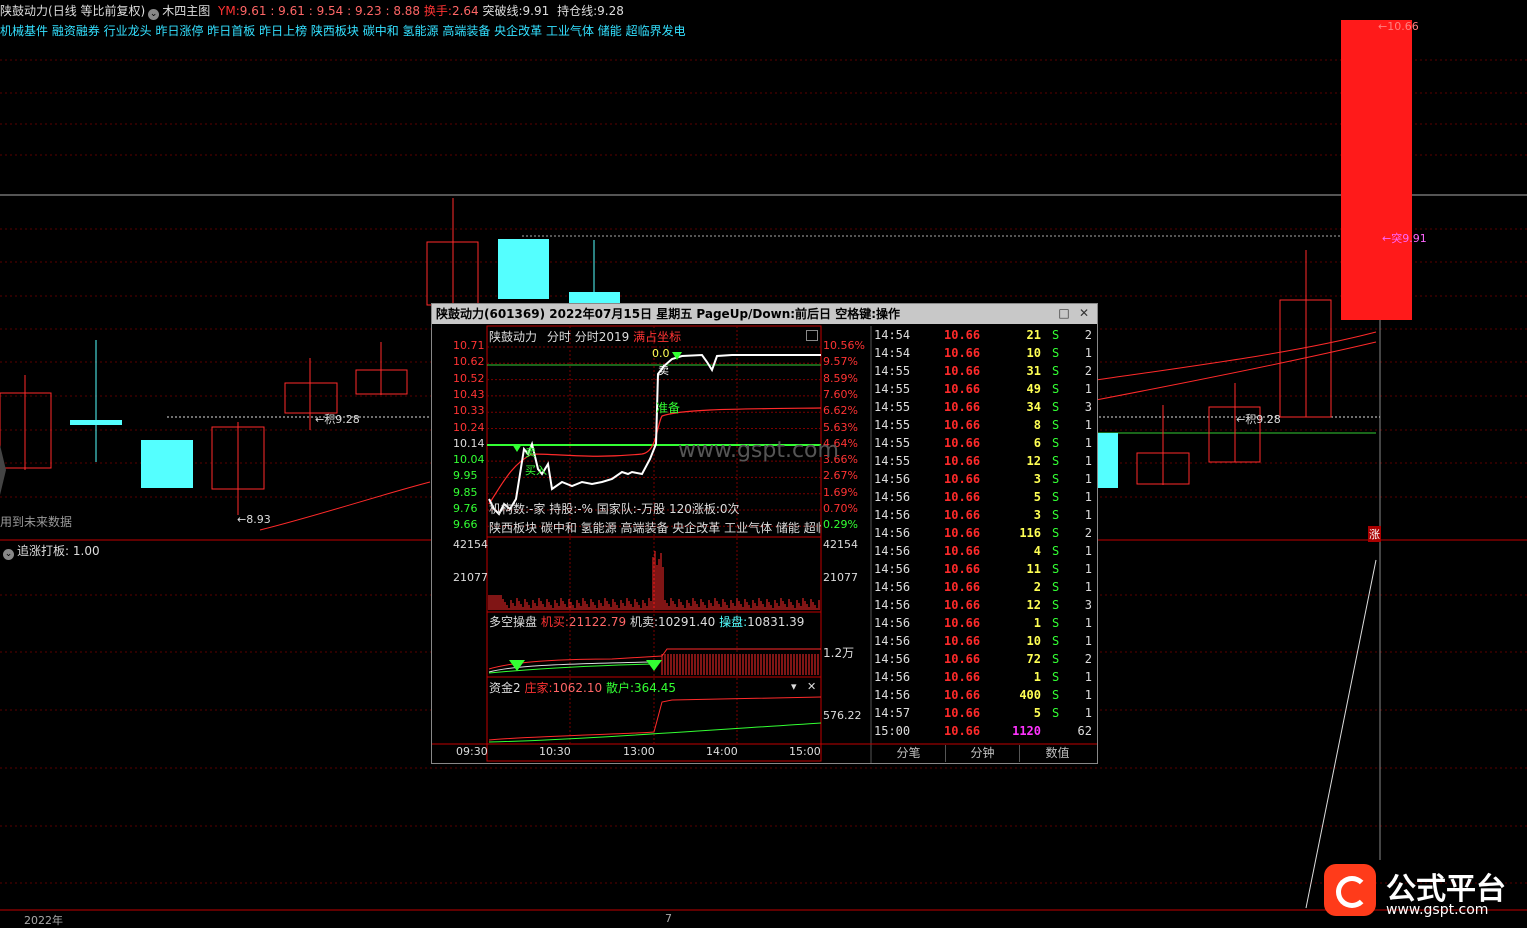 The height and width of the screenshot is (928, 1527). I want to click on tab-fenzhong: 分钟, so click(983, 753).